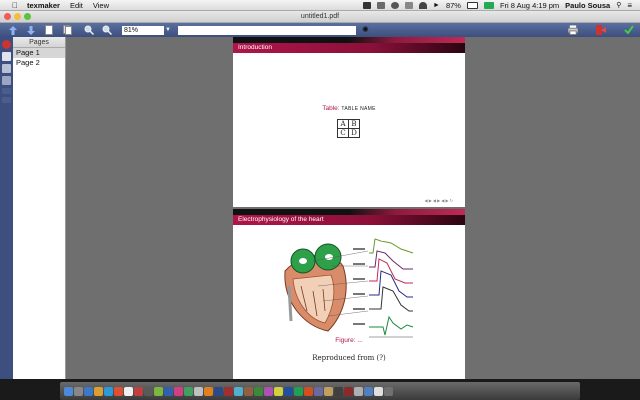 Image resolution: width=640 pixels, height=400 pixels. What do you see at coordinates (573, 30) in the screenshot?
I see `print-icon` at bounding box center [573, 30].